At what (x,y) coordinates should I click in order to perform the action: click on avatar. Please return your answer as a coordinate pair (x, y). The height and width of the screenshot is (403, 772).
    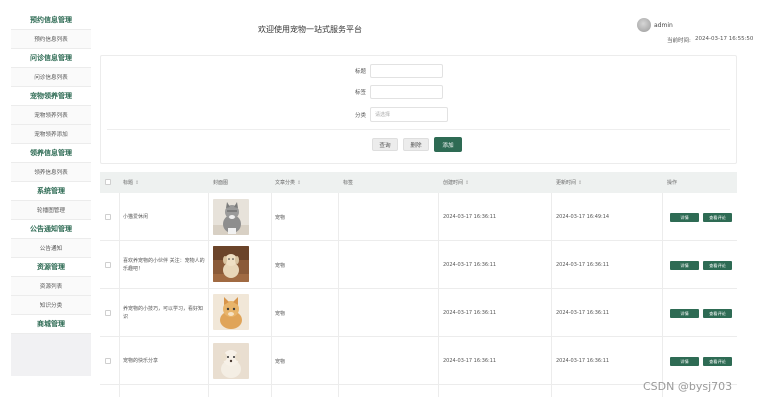
    Looking at the image, I should click on (644, 25).